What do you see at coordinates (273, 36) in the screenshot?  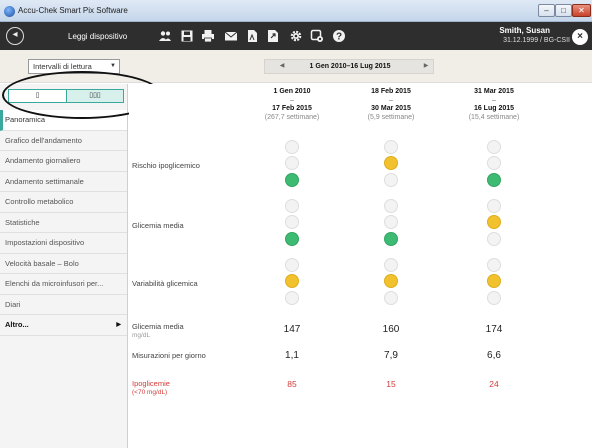 I see `export-icon` at bounding box center [273, 36].